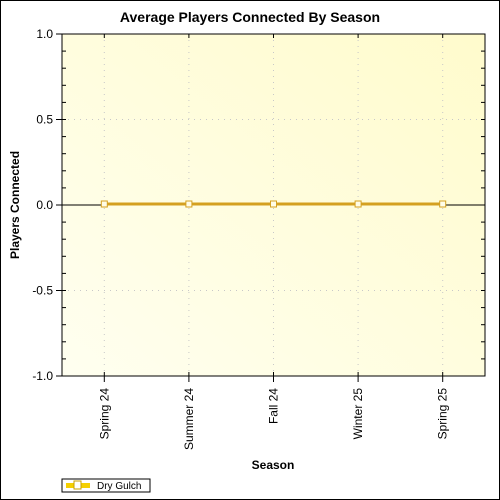  Describe the element at coordinates (250, 17) in the screenshot. I see `chart-title: Average Players Connected By Season` at that location.